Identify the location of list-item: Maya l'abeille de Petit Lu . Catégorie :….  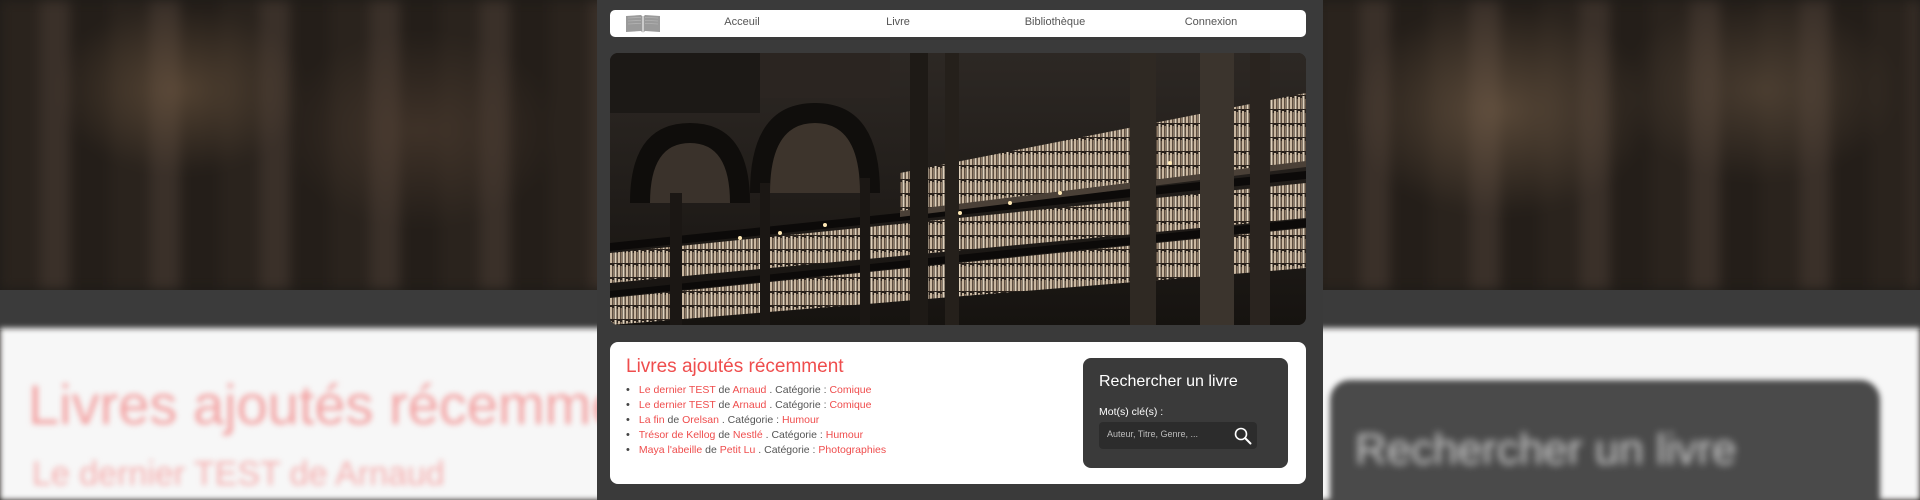
(756, 450).